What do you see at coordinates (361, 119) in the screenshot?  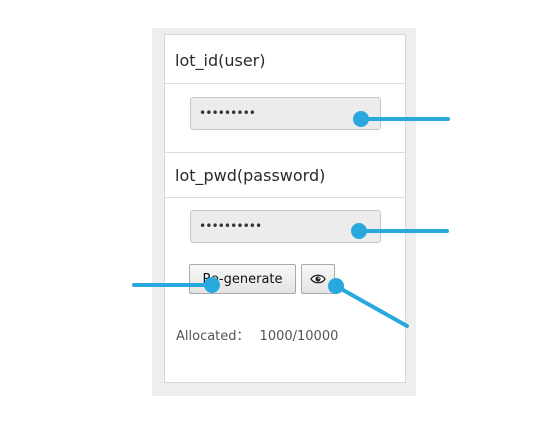 I see `callout-dot-user-field` at bounding box center [361, 119].